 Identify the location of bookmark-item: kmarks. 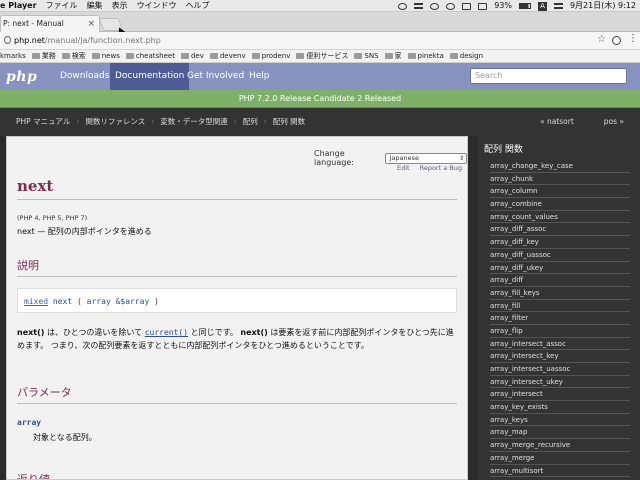
(13, 56).